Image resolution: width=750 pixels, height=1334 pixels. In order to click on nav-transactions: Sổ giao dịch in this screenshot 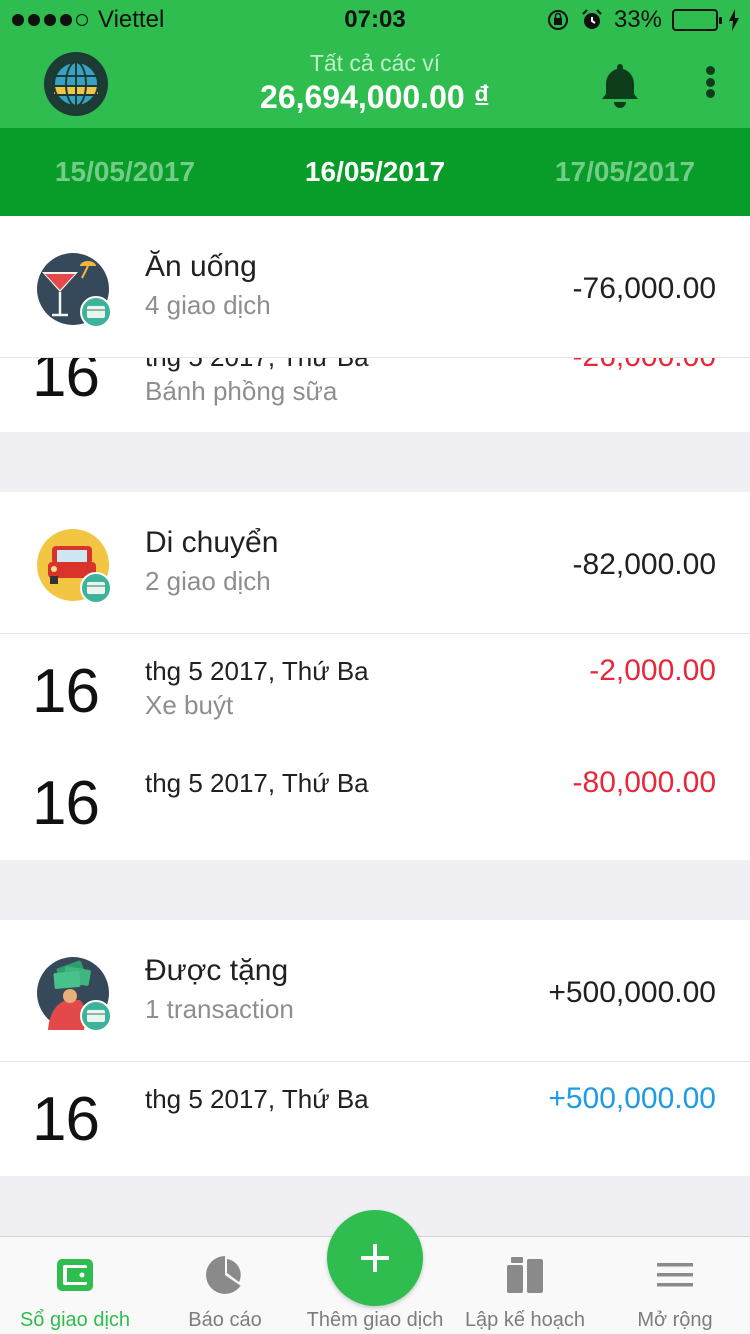, I will do `click(75, 1285)`.